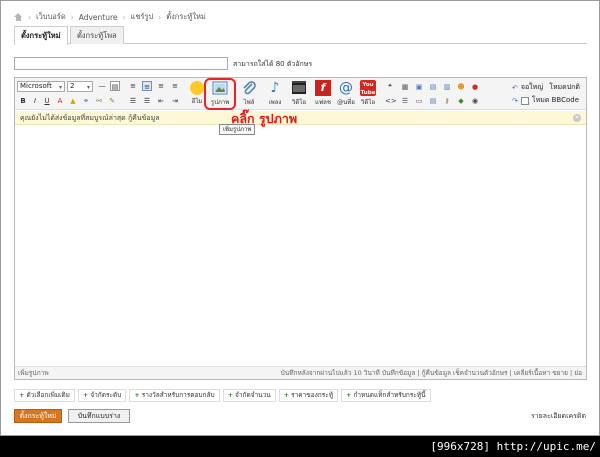 The height and width of the screenshot is (457, 600). I want to click on align-justify-icon: ≡, so click(175, 86).